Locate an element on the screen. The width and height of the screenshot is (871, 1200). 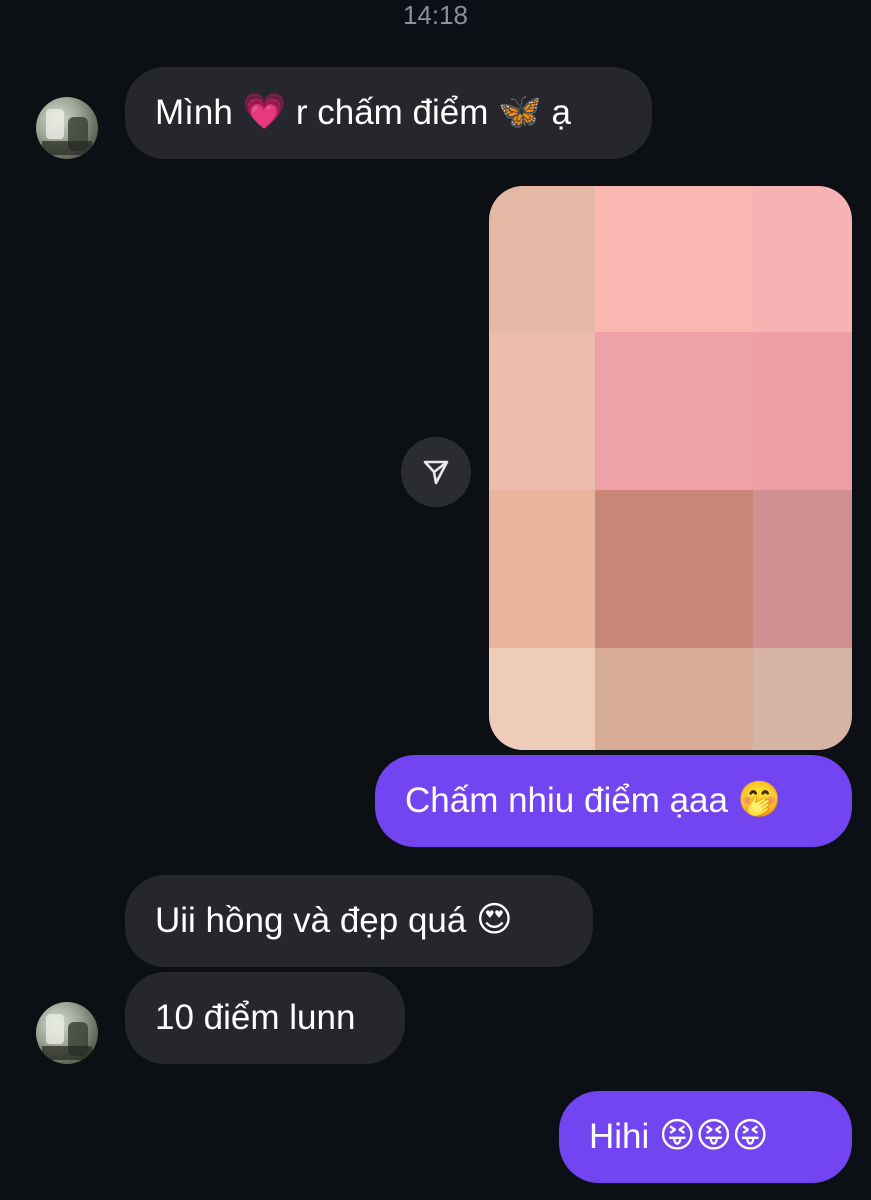
incoming-message-bubble: 10 điểm lunn is located at coordinates (265, 1018).